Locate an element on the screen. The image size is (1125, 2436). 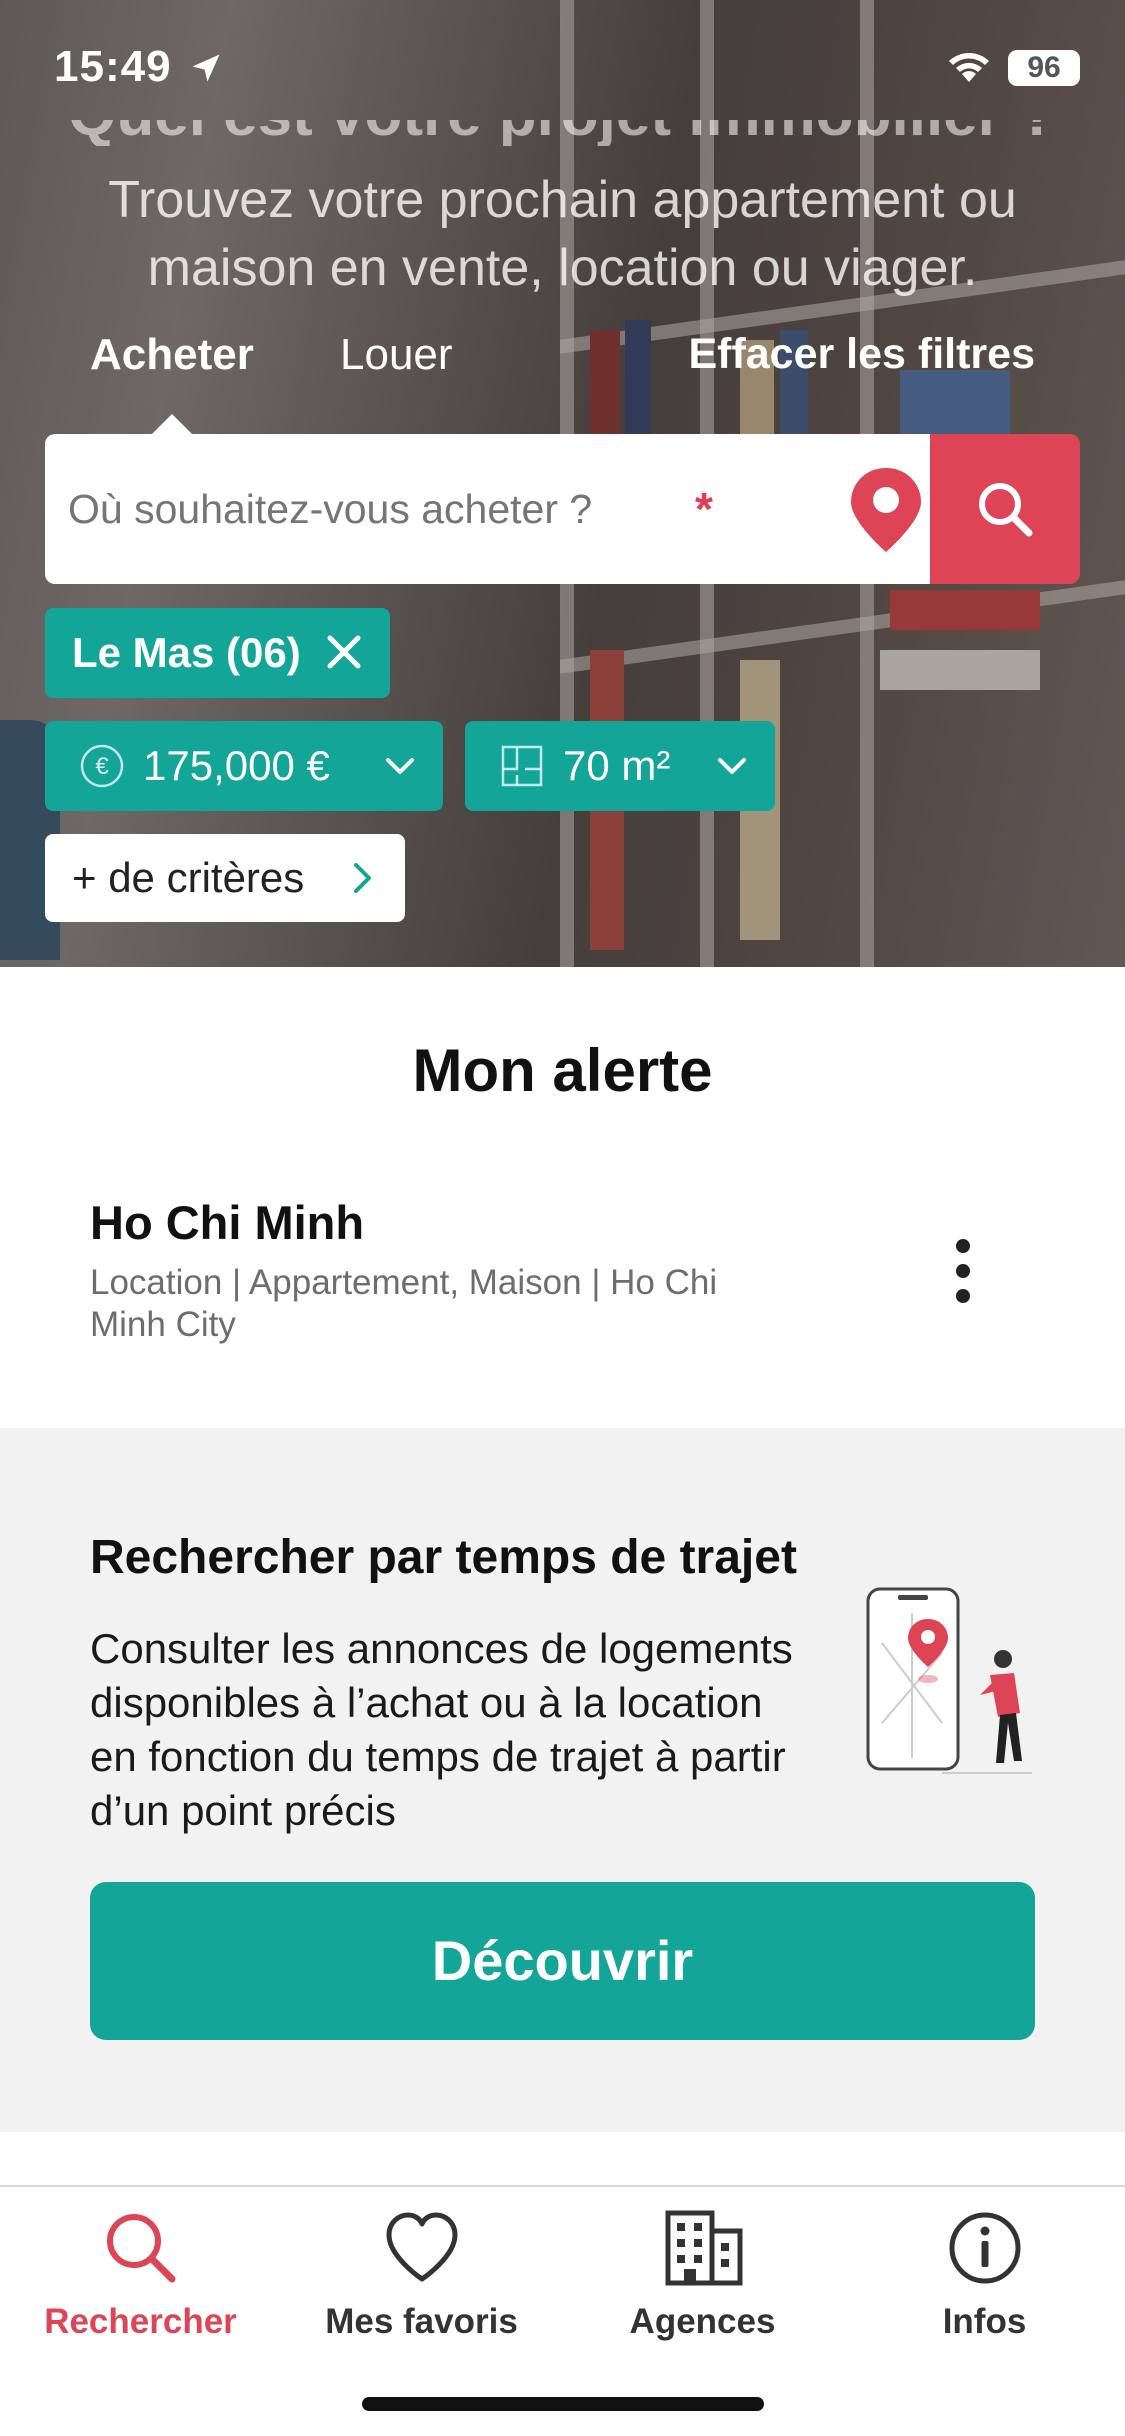
price-filter: € 175,000 € is located at coordinates (244, 766).